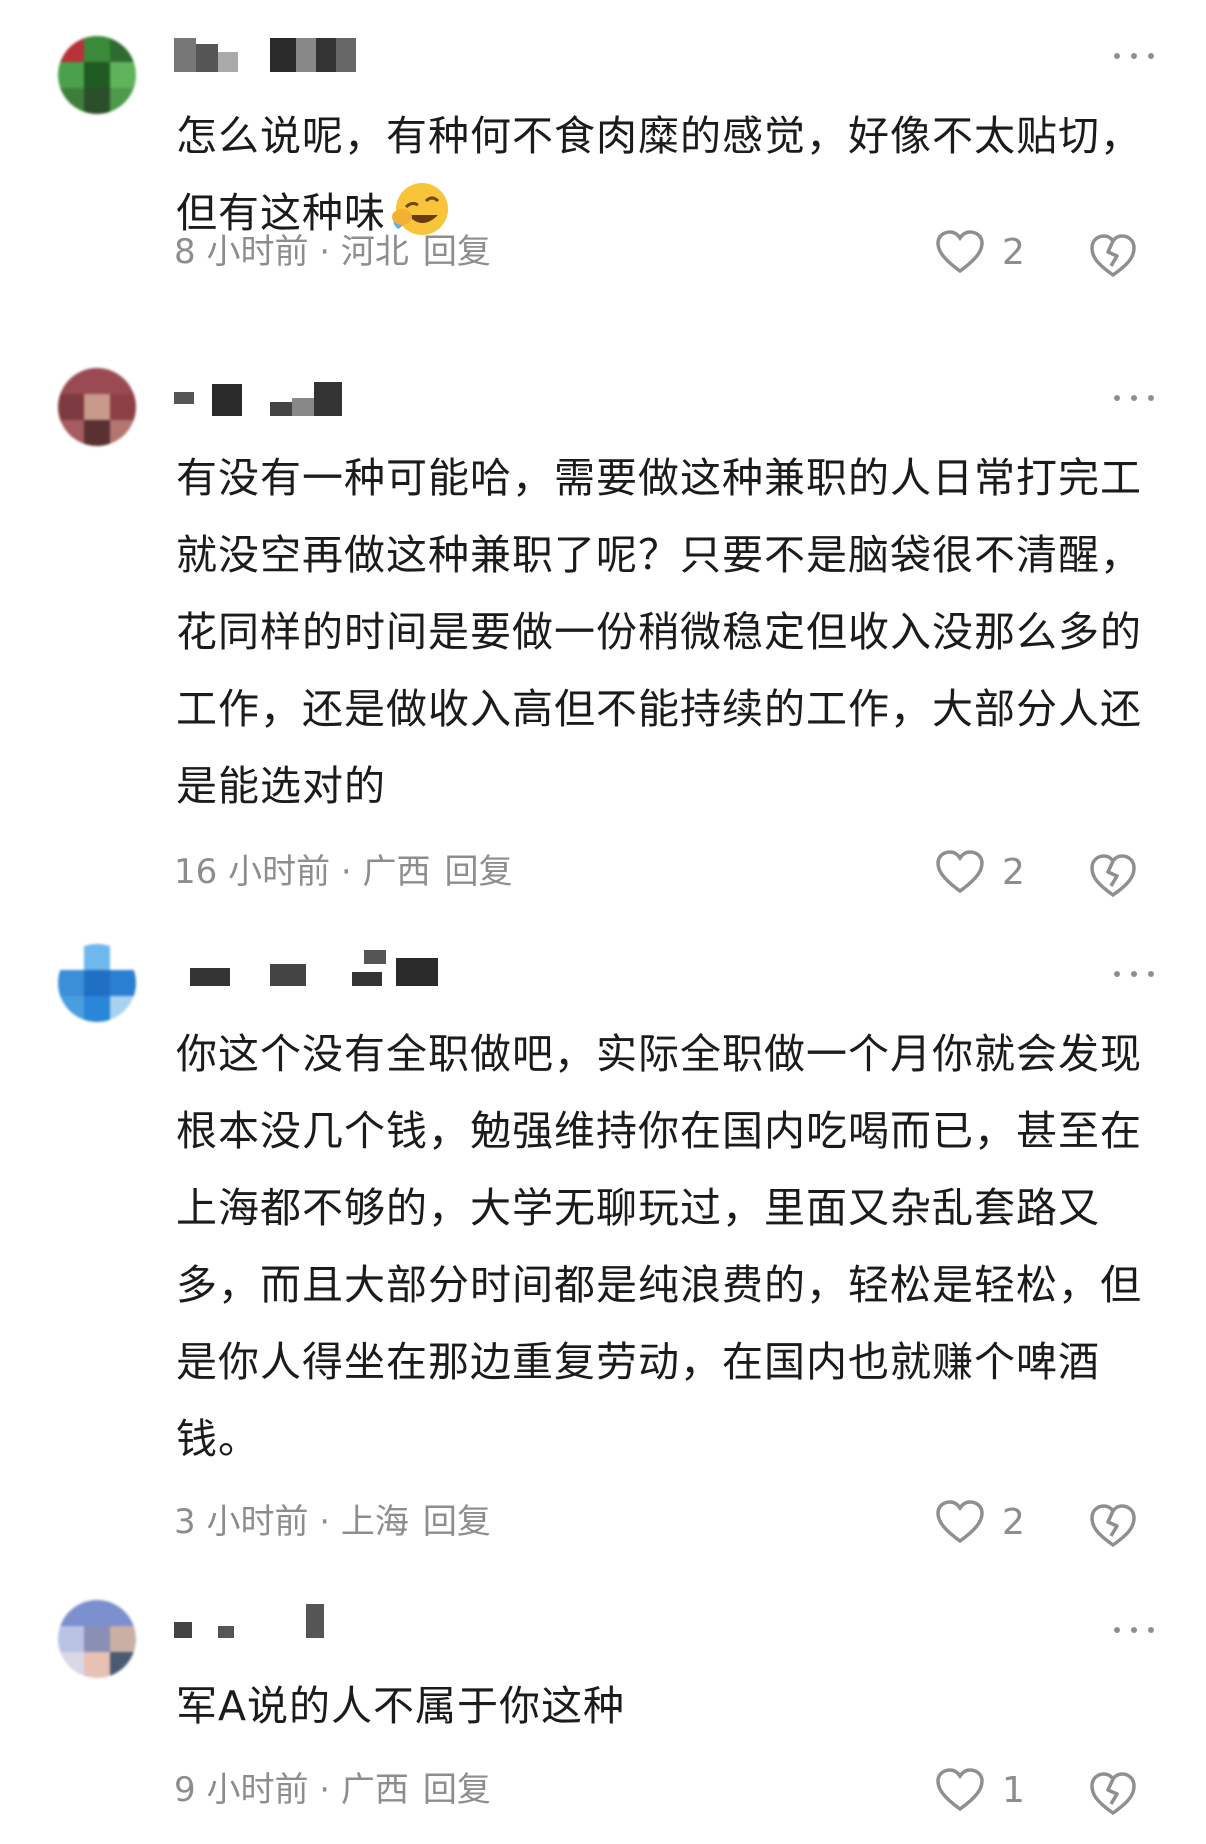  What do you see at coordinates (241, 1522) in the screenshot?
I see `comment-time: 3 小时前` at bounding box center [241, 1522].